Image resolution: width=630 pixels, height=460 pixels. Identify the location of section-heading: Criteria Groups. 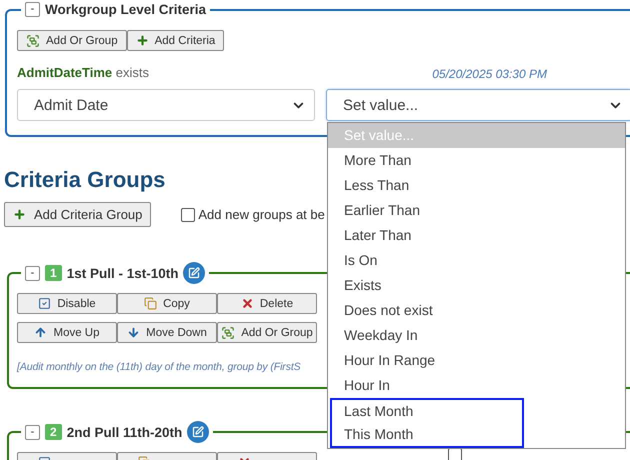
(85, 180).